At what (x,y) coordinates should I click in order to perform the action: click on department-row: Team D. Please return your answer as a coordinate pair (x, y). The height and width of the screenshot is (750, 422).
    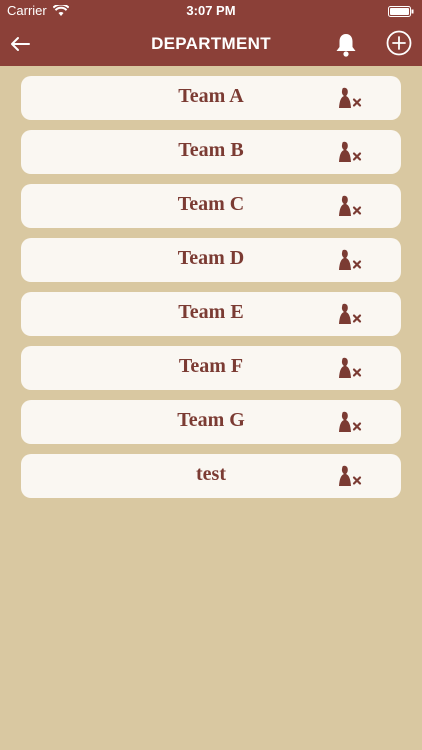
    Looking at the image, I should click on (211, 260).